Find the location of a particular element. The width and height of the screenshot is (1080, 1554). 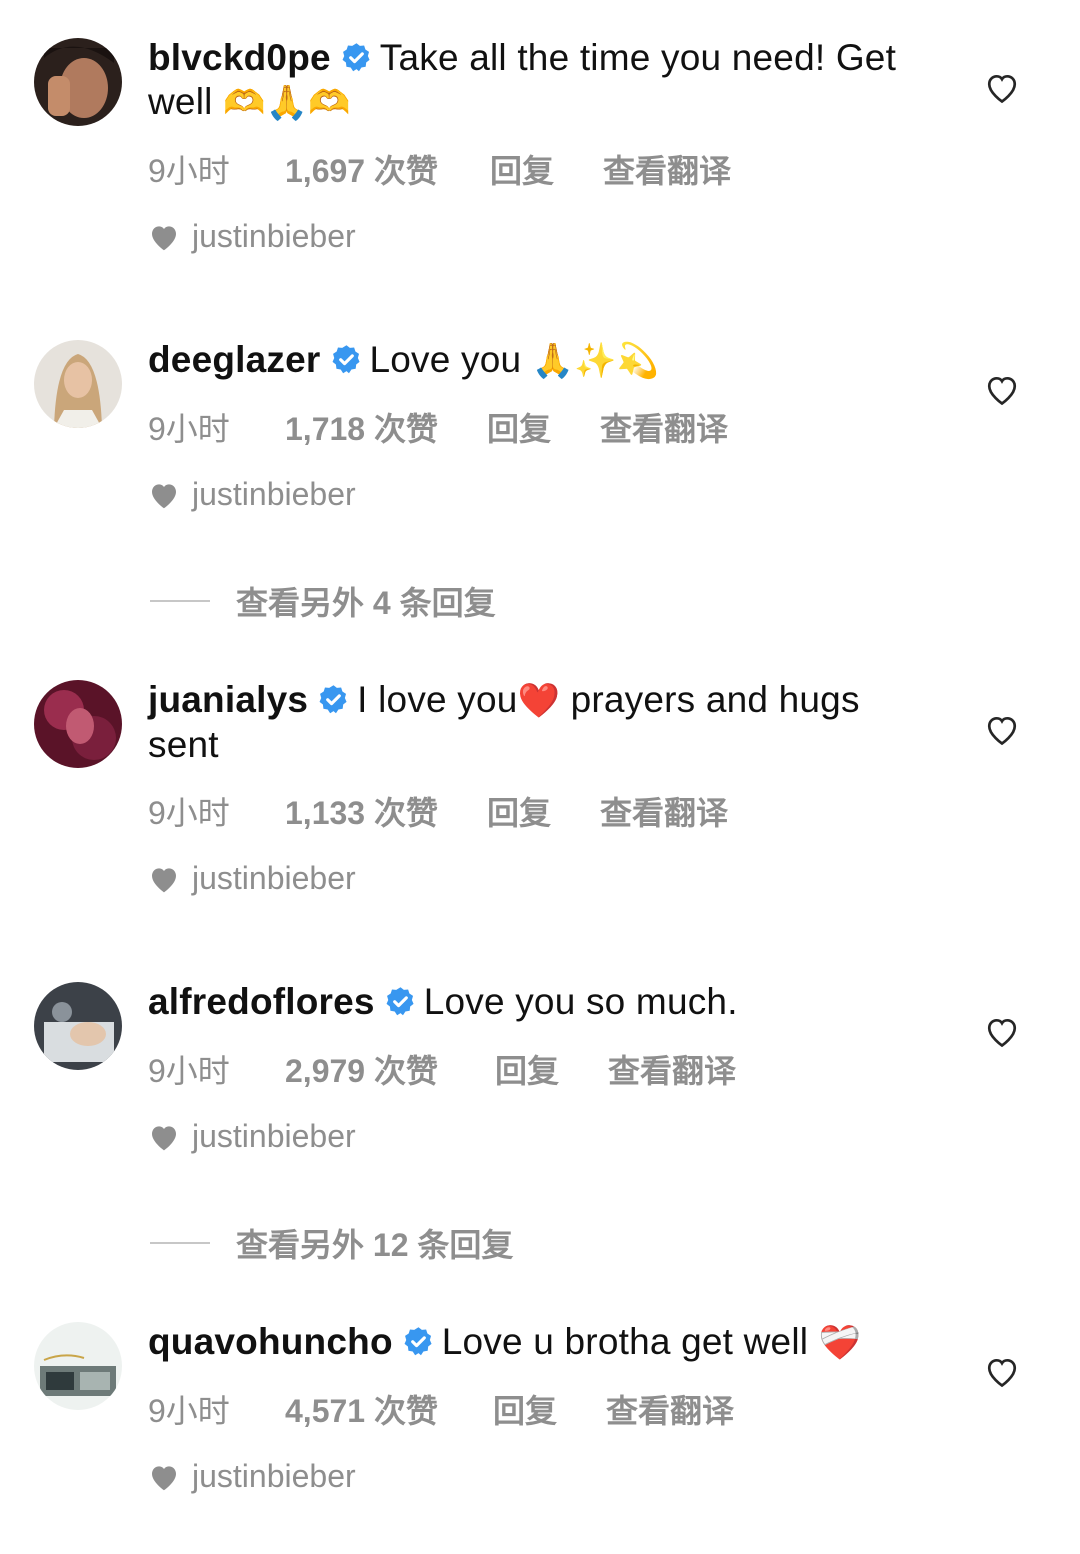

comment-text: Love you is located at coordinates (445, 359).